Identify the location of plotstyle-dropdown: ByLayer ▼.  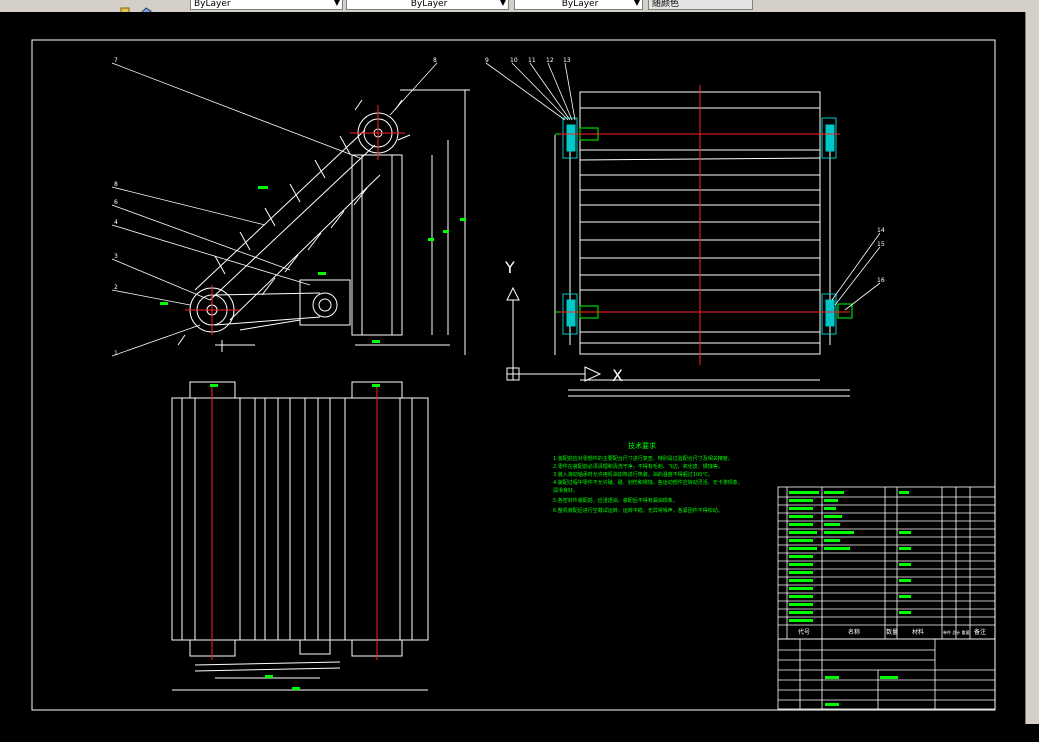
(578, 5).